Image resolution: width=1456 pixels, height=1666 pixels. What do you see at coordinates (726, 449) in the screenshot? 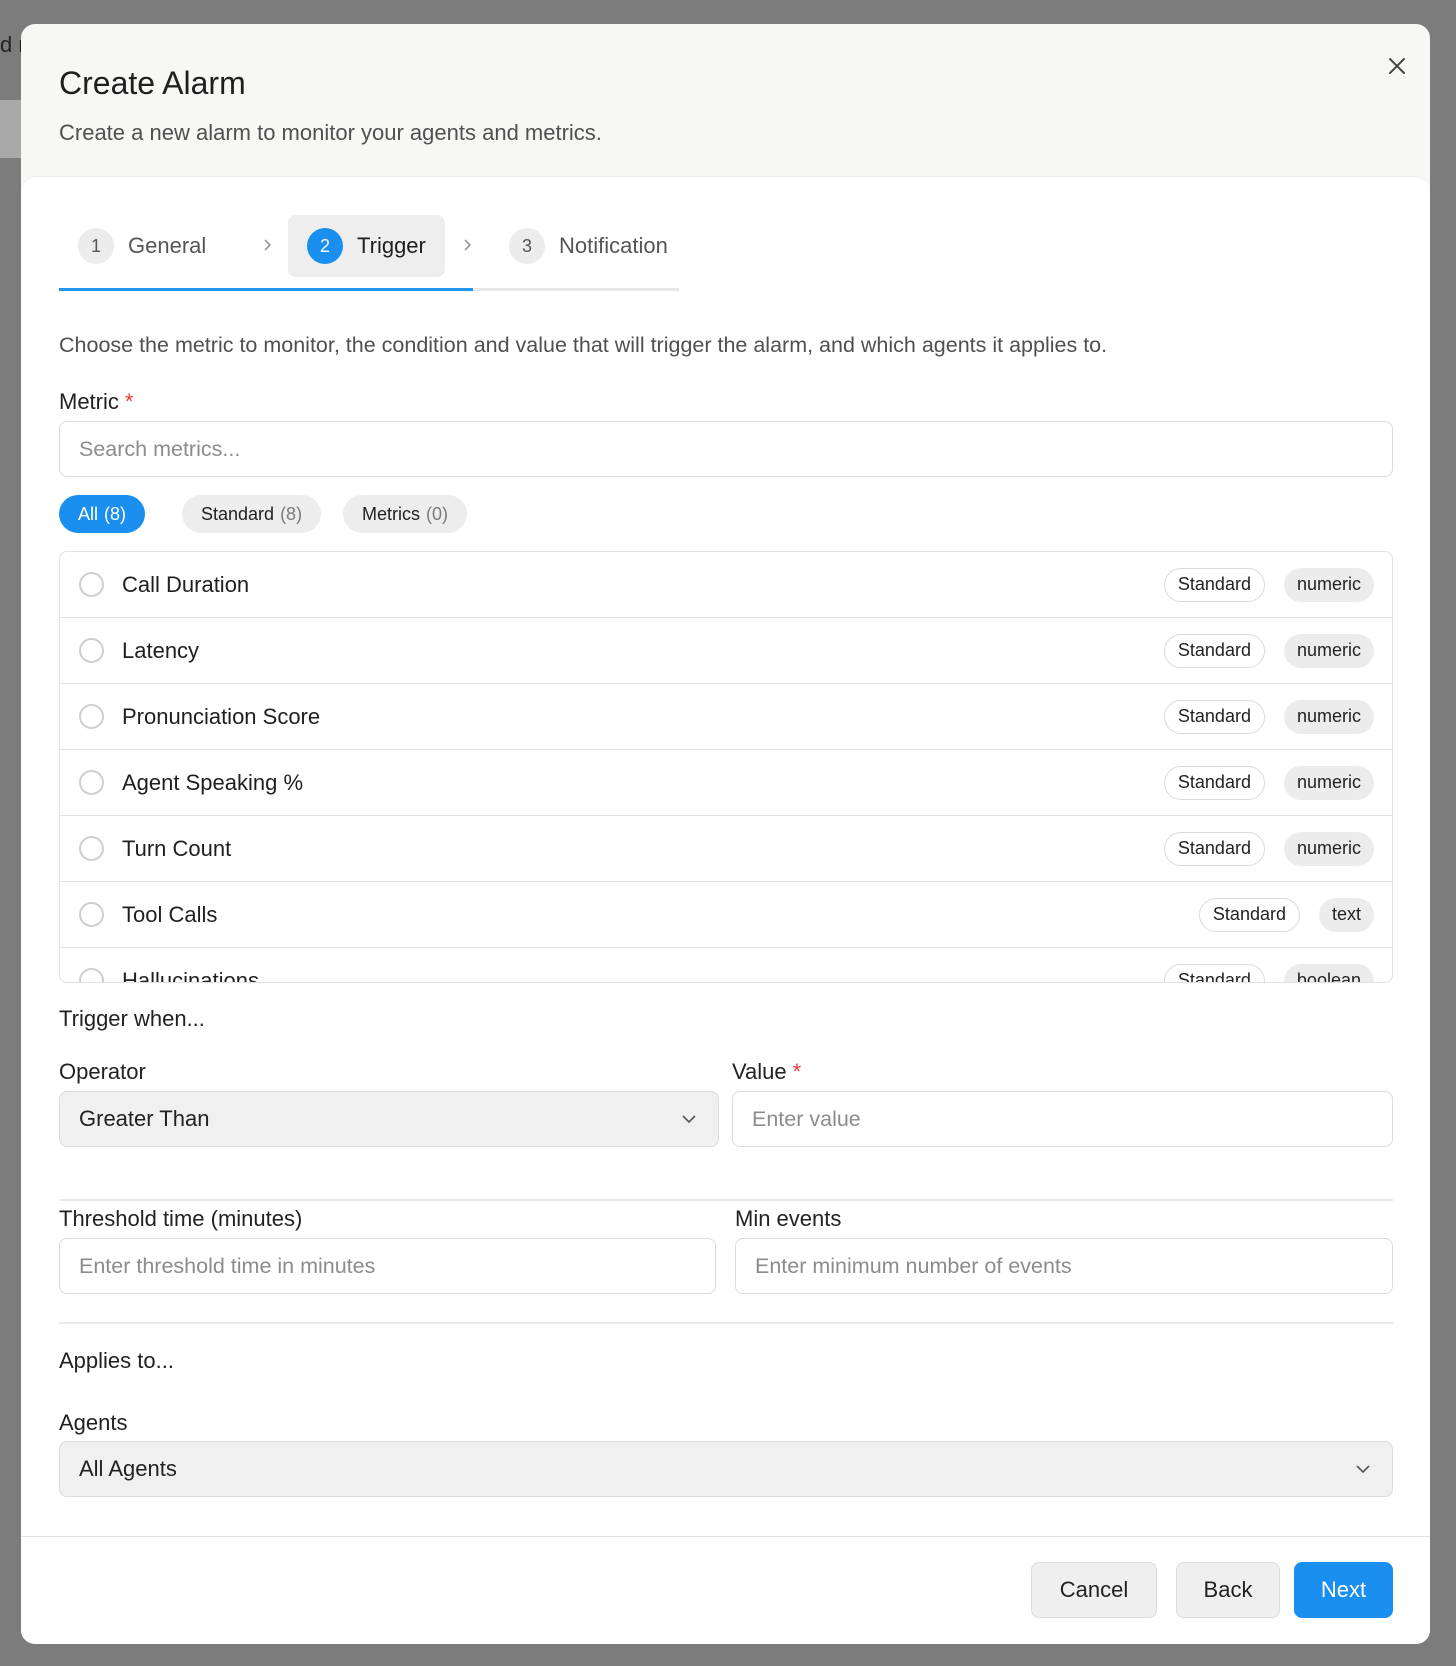
I see `metric-search-input` at bounding box center [726, 449].